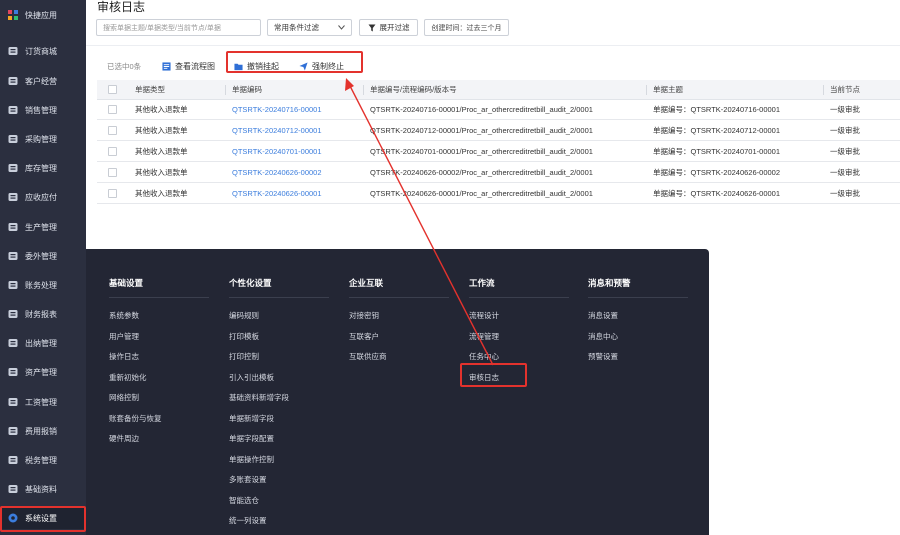 This screenshot has height=535, width=900. Describe the element at coordinates (43, 227) in the screenshot. I see `sidebar-item-7: 生产管理` at that location.